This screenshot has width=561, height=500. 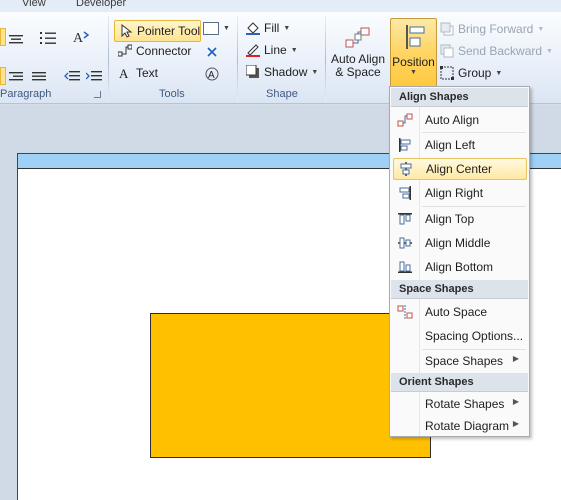 What do you see at coordinates (3, 76) in the screenshot?
I see `justify-active-button` at bounding box center [3, 76].